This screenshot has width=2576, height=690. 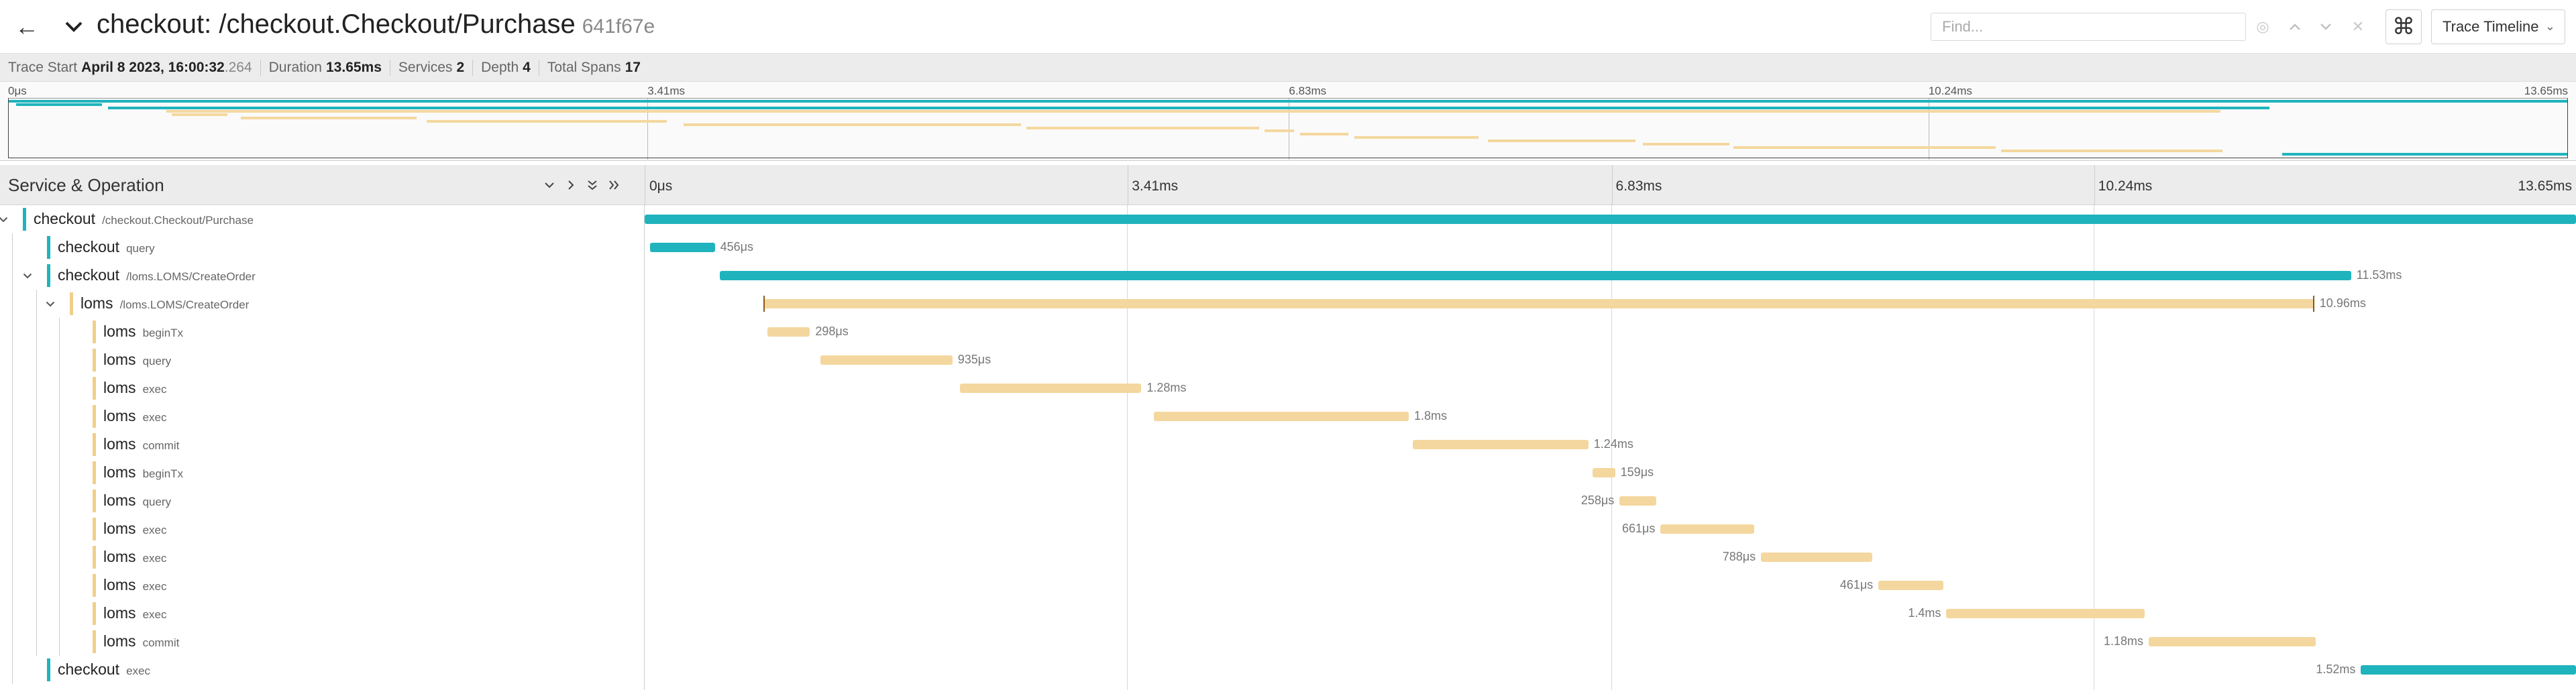 What do you see at coordinates (2125, 186) in the screenshot?
I see `timeline-tick-label: 10.24ms` at bounding box center [2125, 186].